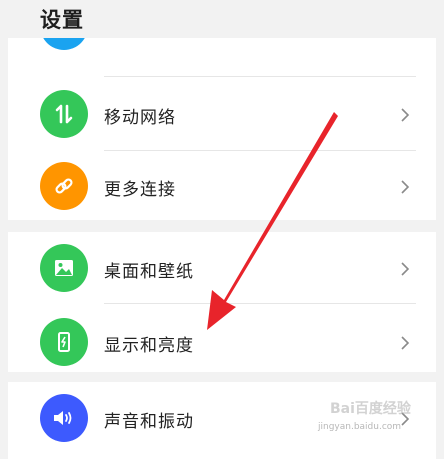 The height and width of the screenshot is (459, 444). Describe the element at coordinates (64, 186) in the screenshot. I see `link-icon` at that location.